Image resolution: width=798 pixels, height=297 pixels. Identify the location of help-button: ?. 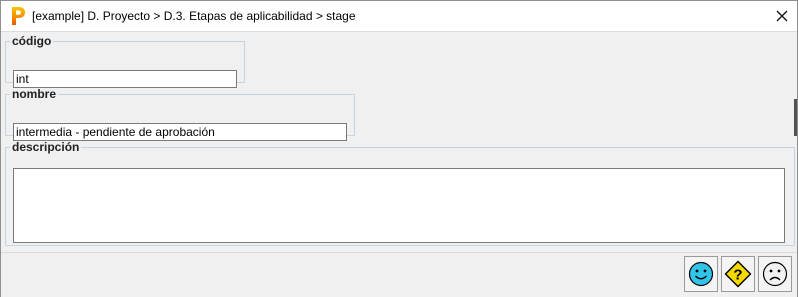
(738, 274).